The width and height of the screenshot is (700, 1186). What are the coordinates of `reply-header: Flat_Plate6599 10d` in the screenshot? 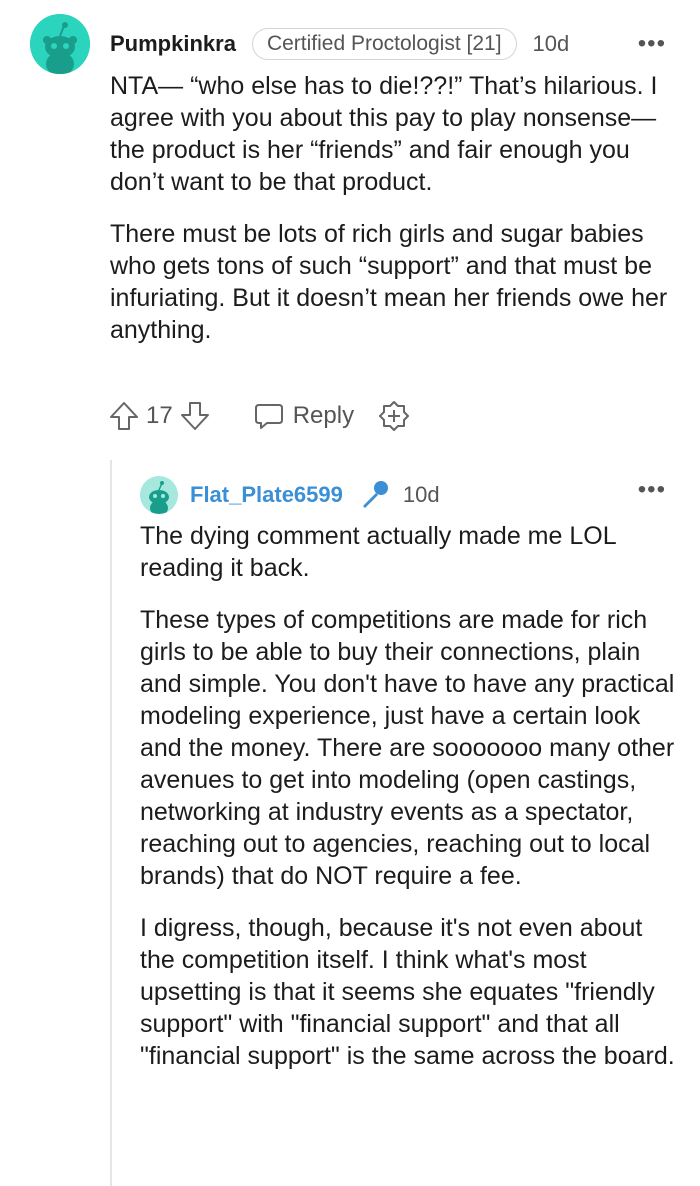 It's located at (315, 495).